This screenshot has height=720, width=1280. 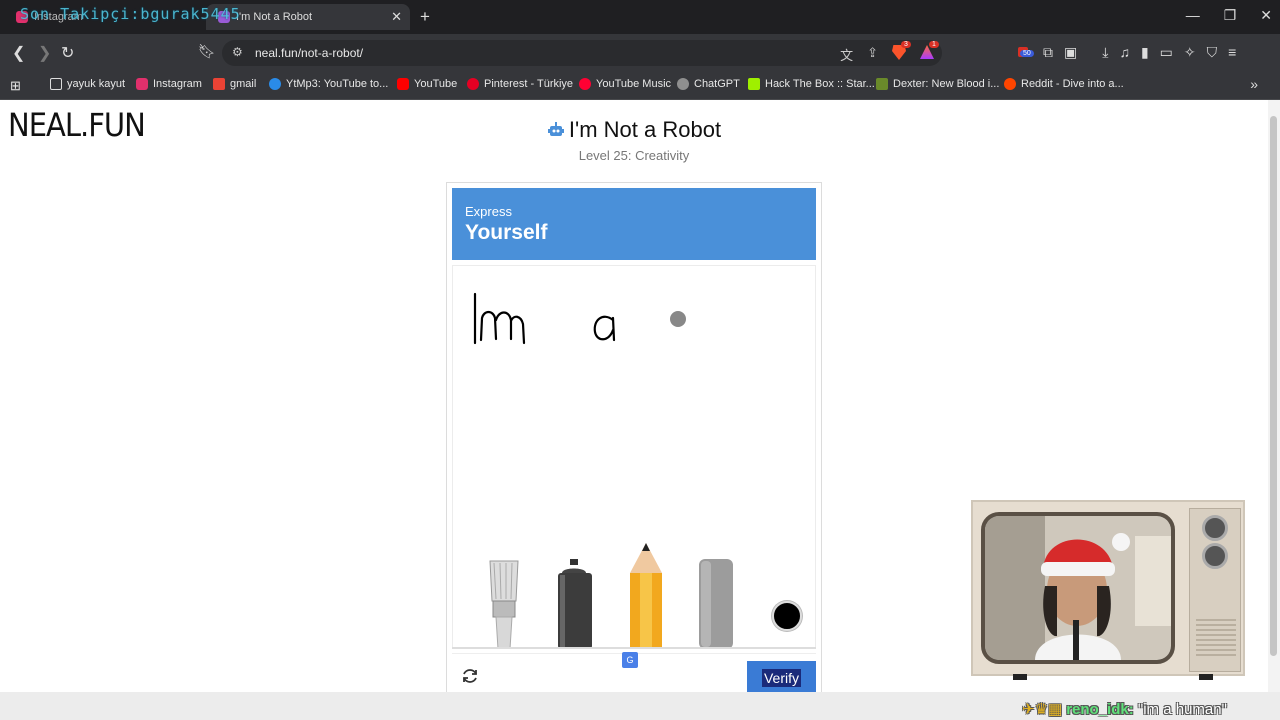 What do you see at coordinates (1216, 639) in the screenshot?
I see `tv-speaker-grille` at bounding box center [1216, 639].